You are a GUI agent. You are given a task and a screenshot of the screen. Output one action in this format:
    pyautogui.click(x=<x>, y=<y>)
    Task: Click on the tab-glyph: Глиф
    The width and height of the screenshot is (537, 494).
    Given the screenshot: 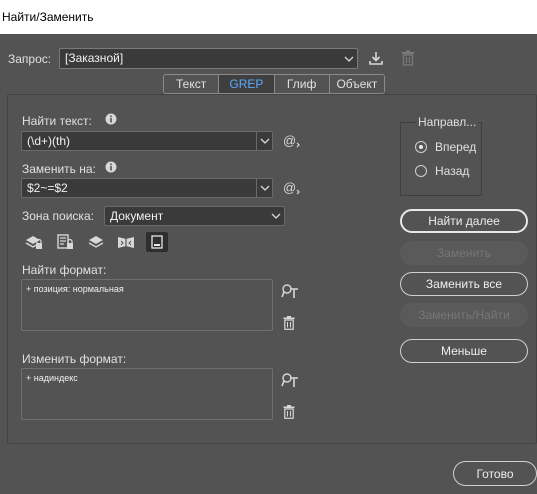 What is the action you would take?
    pyautogui.click(x=302, y=84)
    